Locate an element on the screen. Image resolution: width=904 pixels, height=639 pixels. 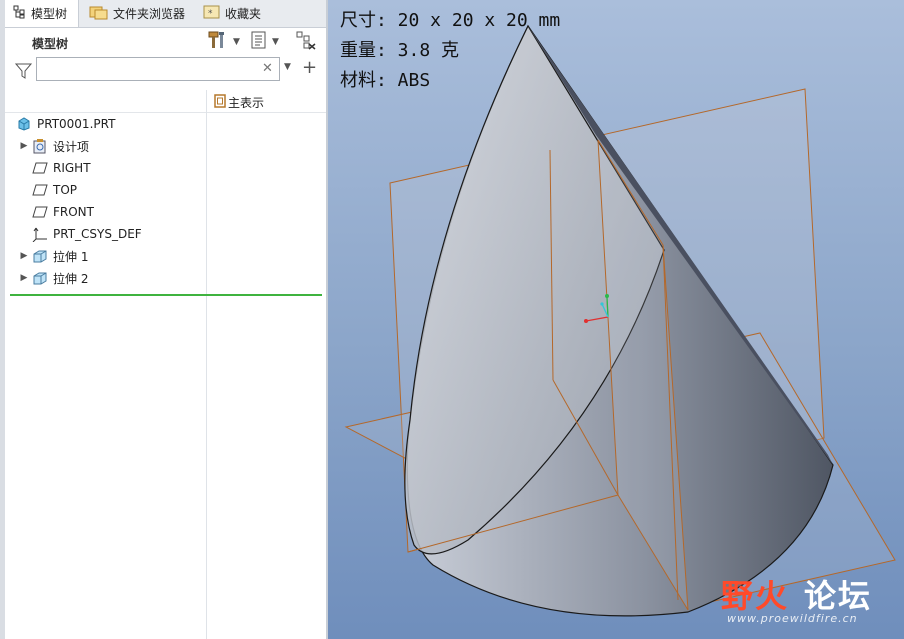
model-properties-overlay: 尺寸: 20 x 20 x 20 mm 重量: 3.8 克 材料: ABS is located at coordinates (450, 51).